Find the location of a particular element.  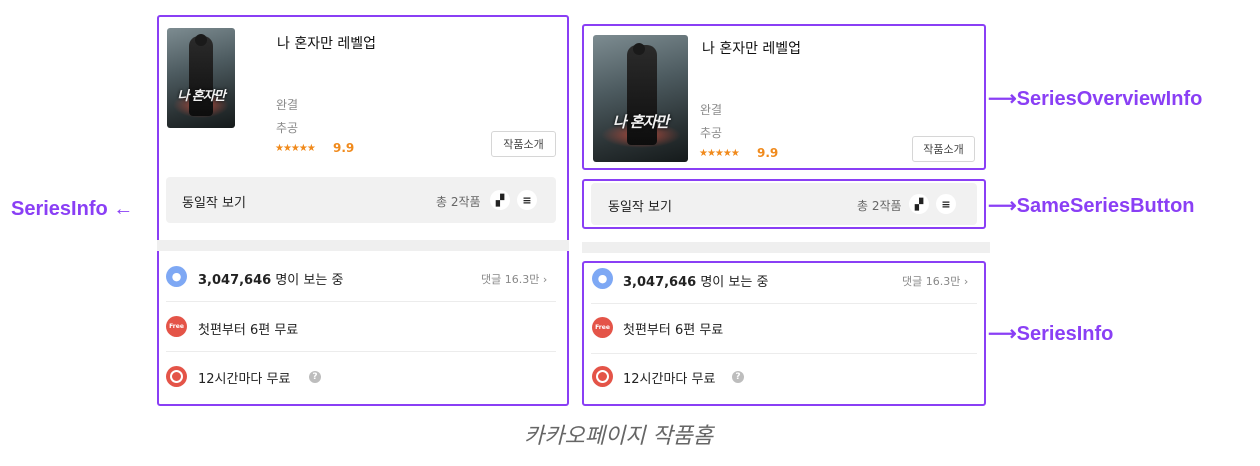

series-info-label-right: ⟶SeriesInfo is located at coordinates (1051, 334).